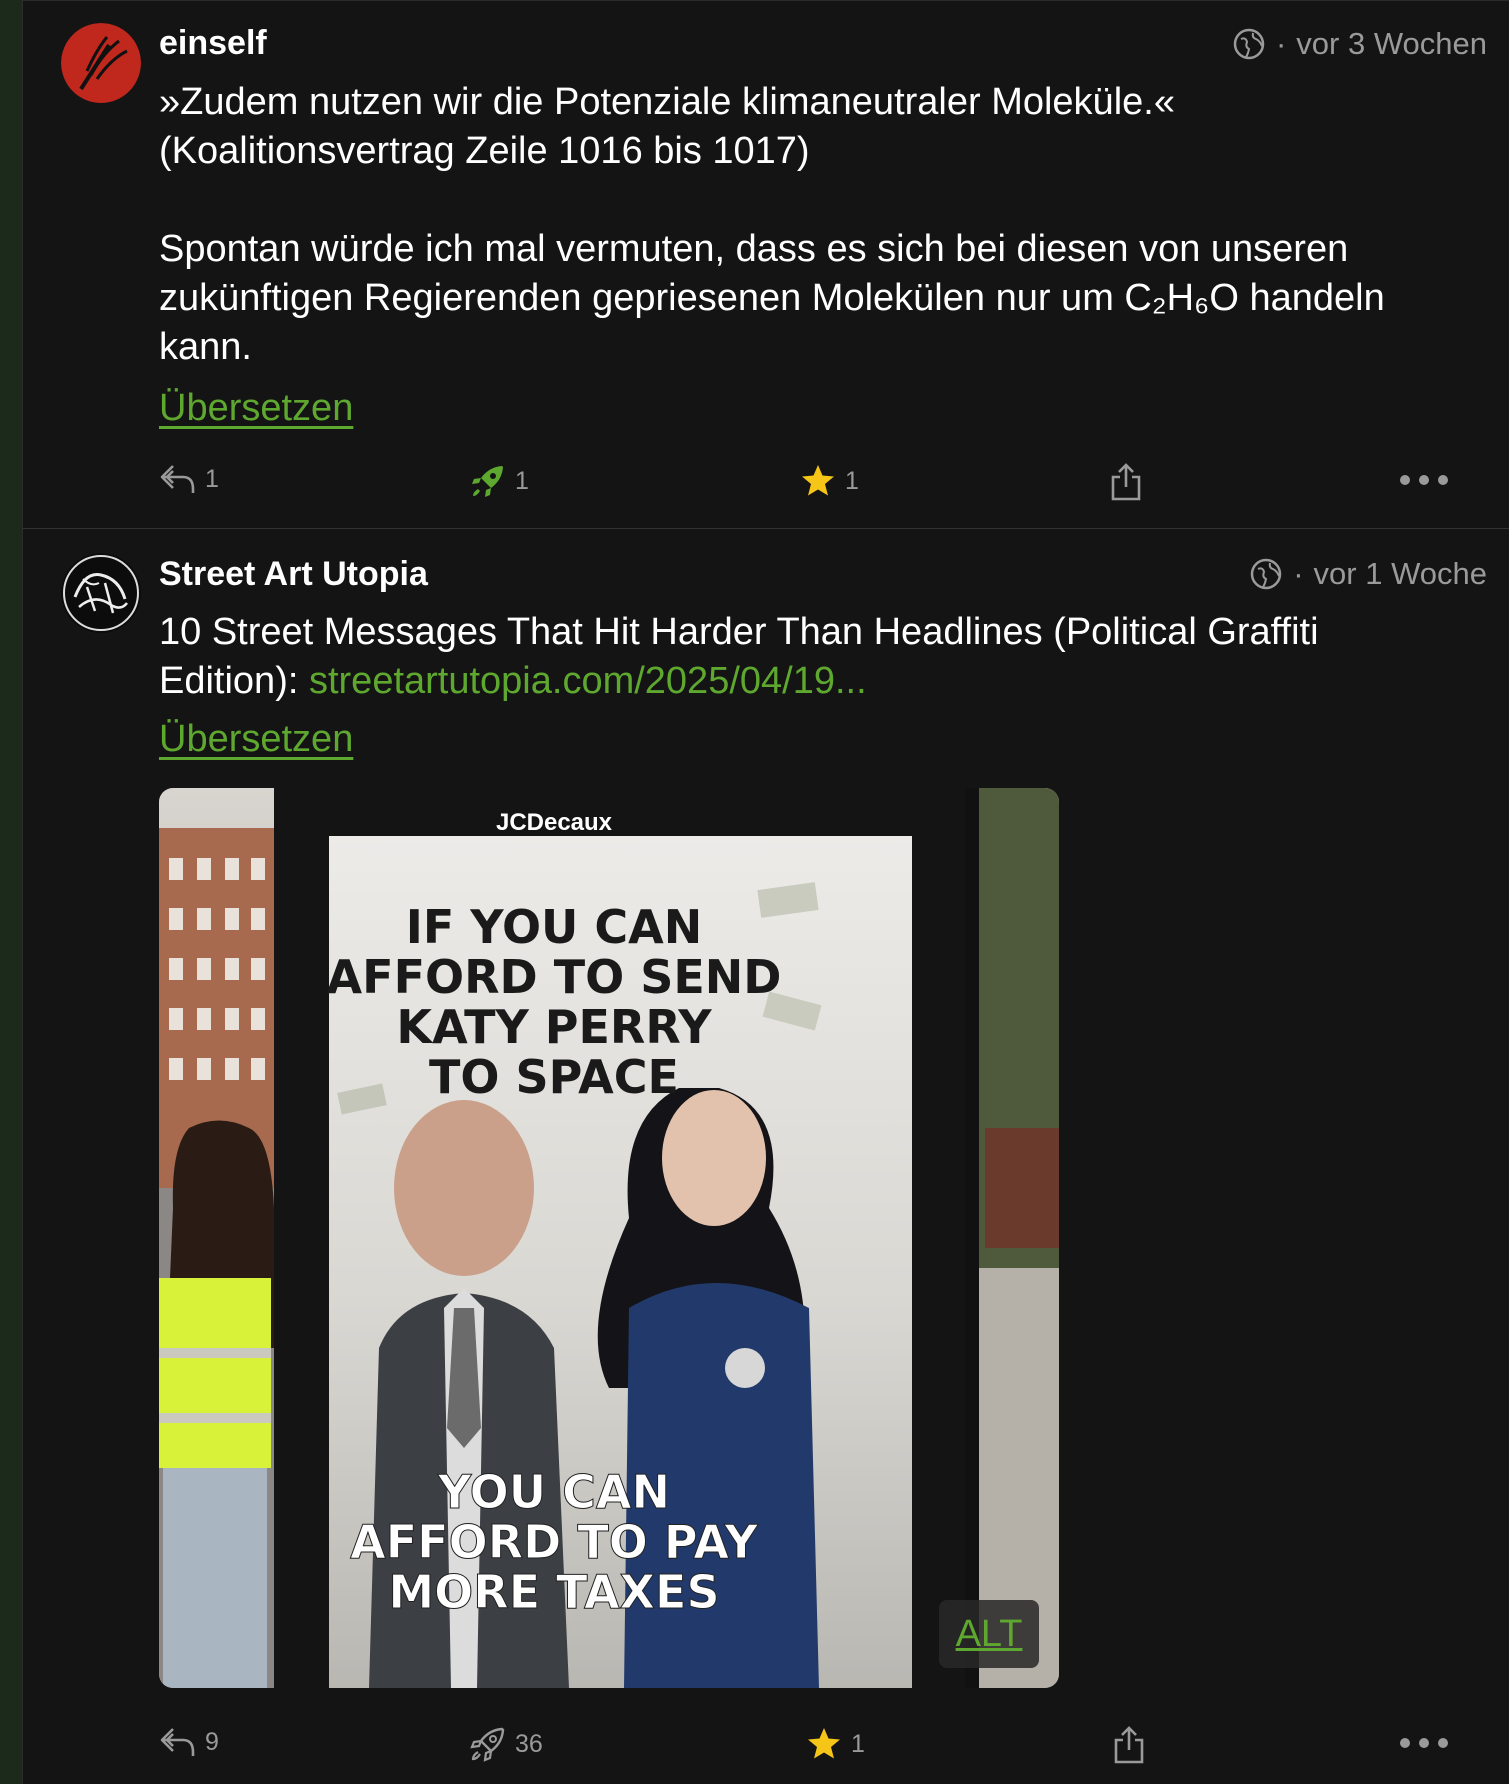  Describe the element at coordinates (506, 1744) in the screenshot. I see `boost-button: 36` at that location.